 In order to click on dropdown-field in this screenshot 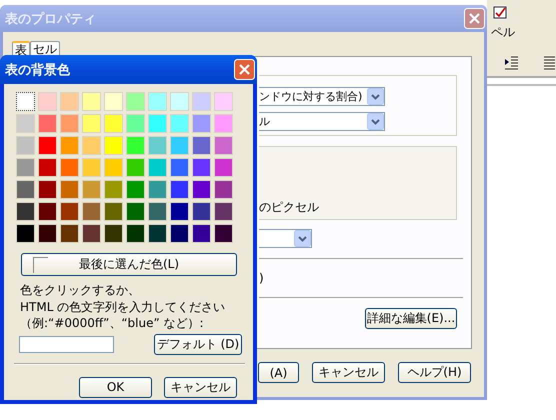, I will do `click(285, 238)`.